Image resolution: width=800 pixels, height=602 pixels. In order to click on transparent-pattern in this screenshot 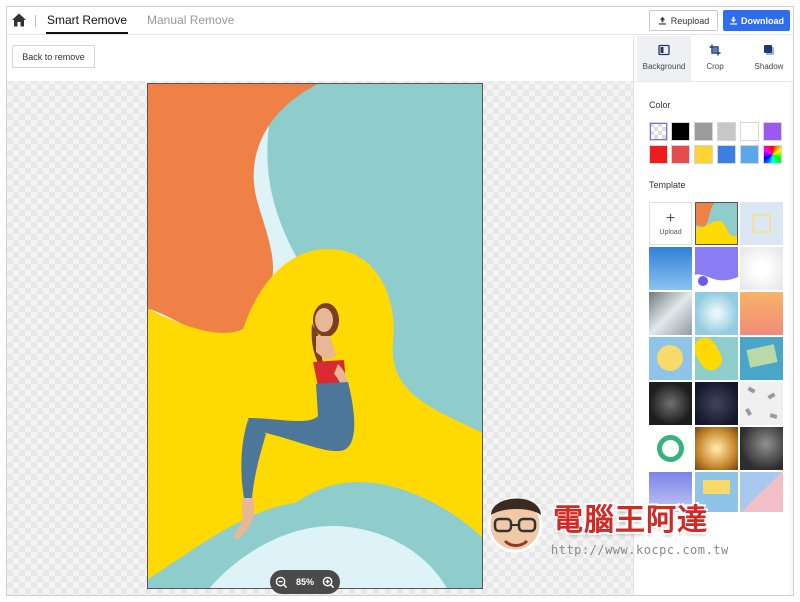, I will do `click(658, 131)`.